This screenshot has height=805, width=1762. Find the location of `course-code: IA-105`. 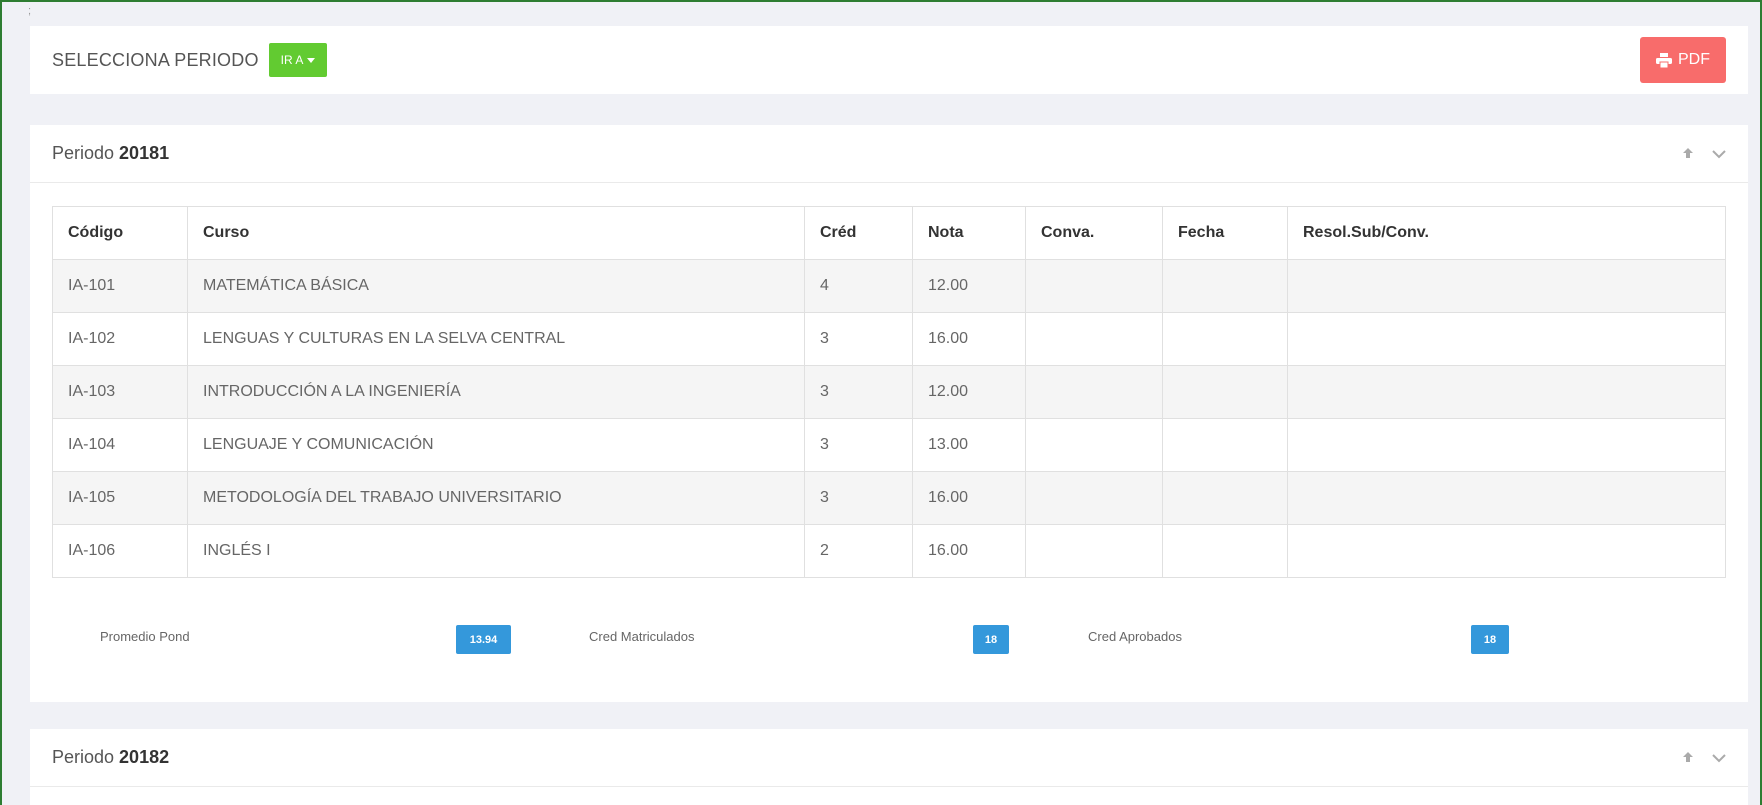

course-code: IA-105 is located at coordinates (120, 498).